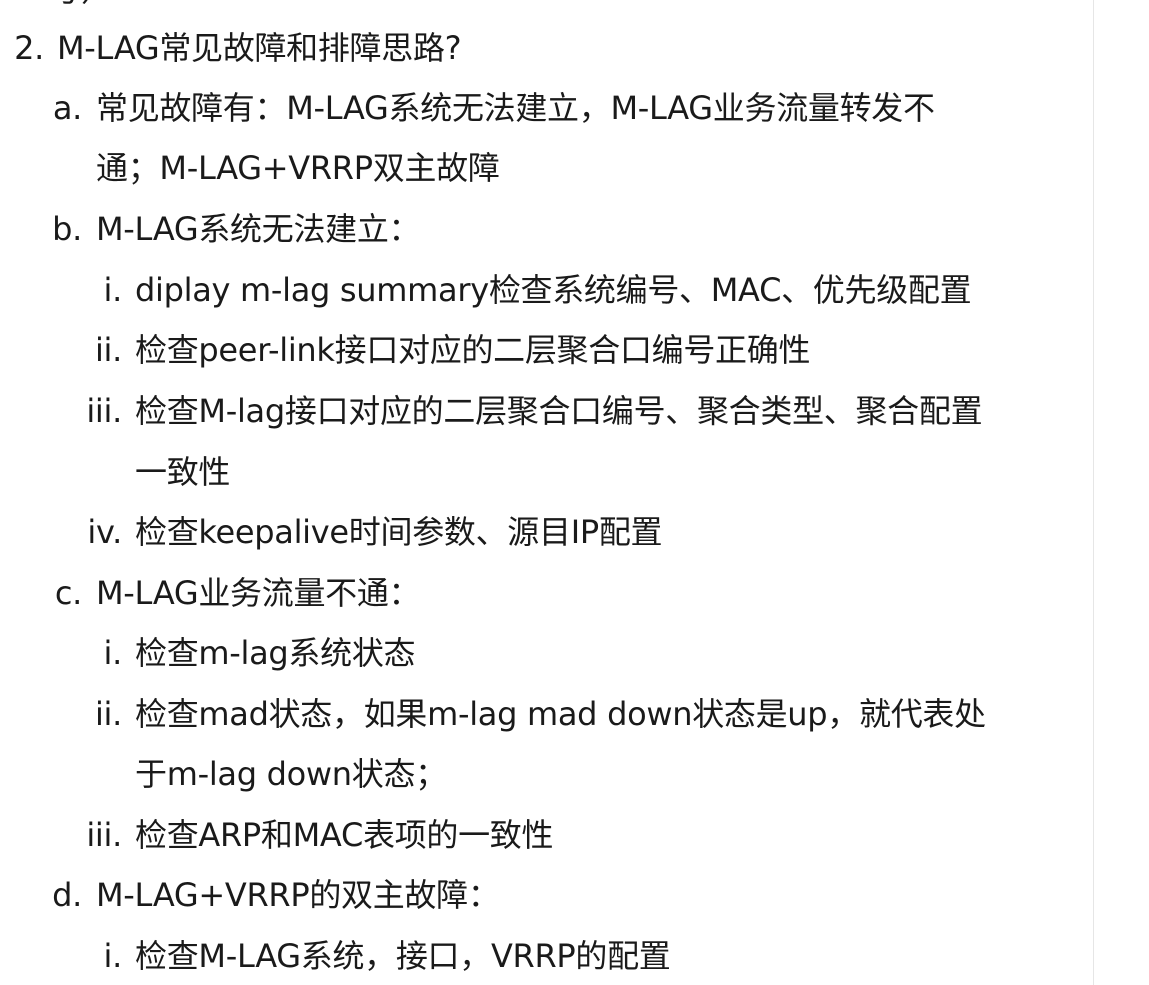  Describe the element at coordinates (258, 229) in the screenshot. I see `list-item-b-line-1: M-LAG系统无法建立：` at that location.